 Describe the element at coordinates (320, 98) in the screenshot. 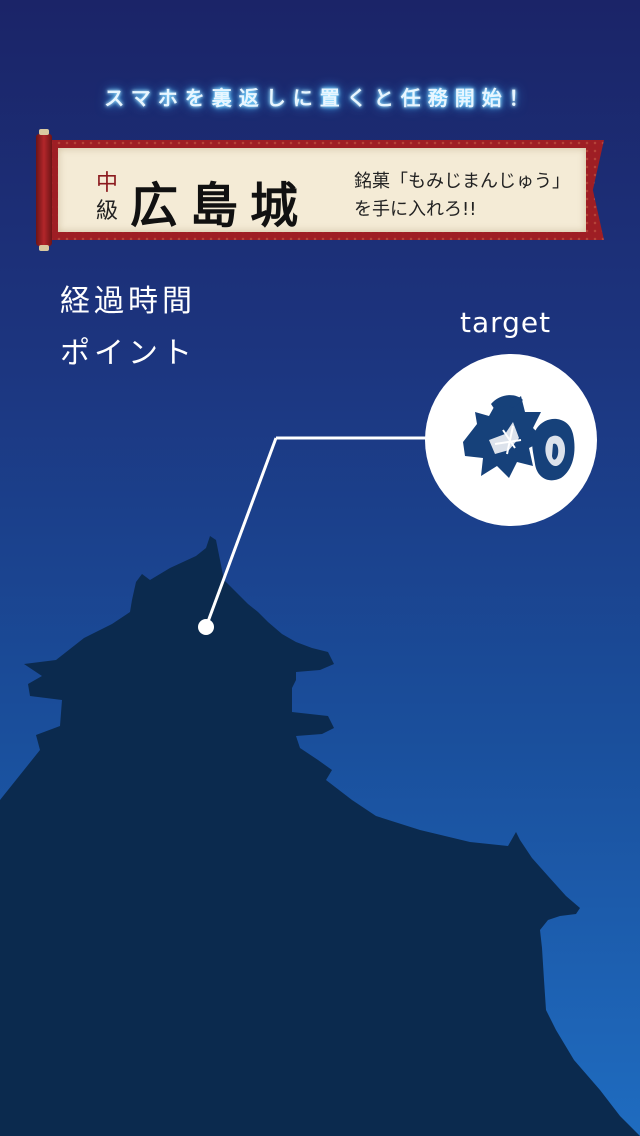

I see `start-instruction: スマホを裏返しに置くと任務開始！` at that location.